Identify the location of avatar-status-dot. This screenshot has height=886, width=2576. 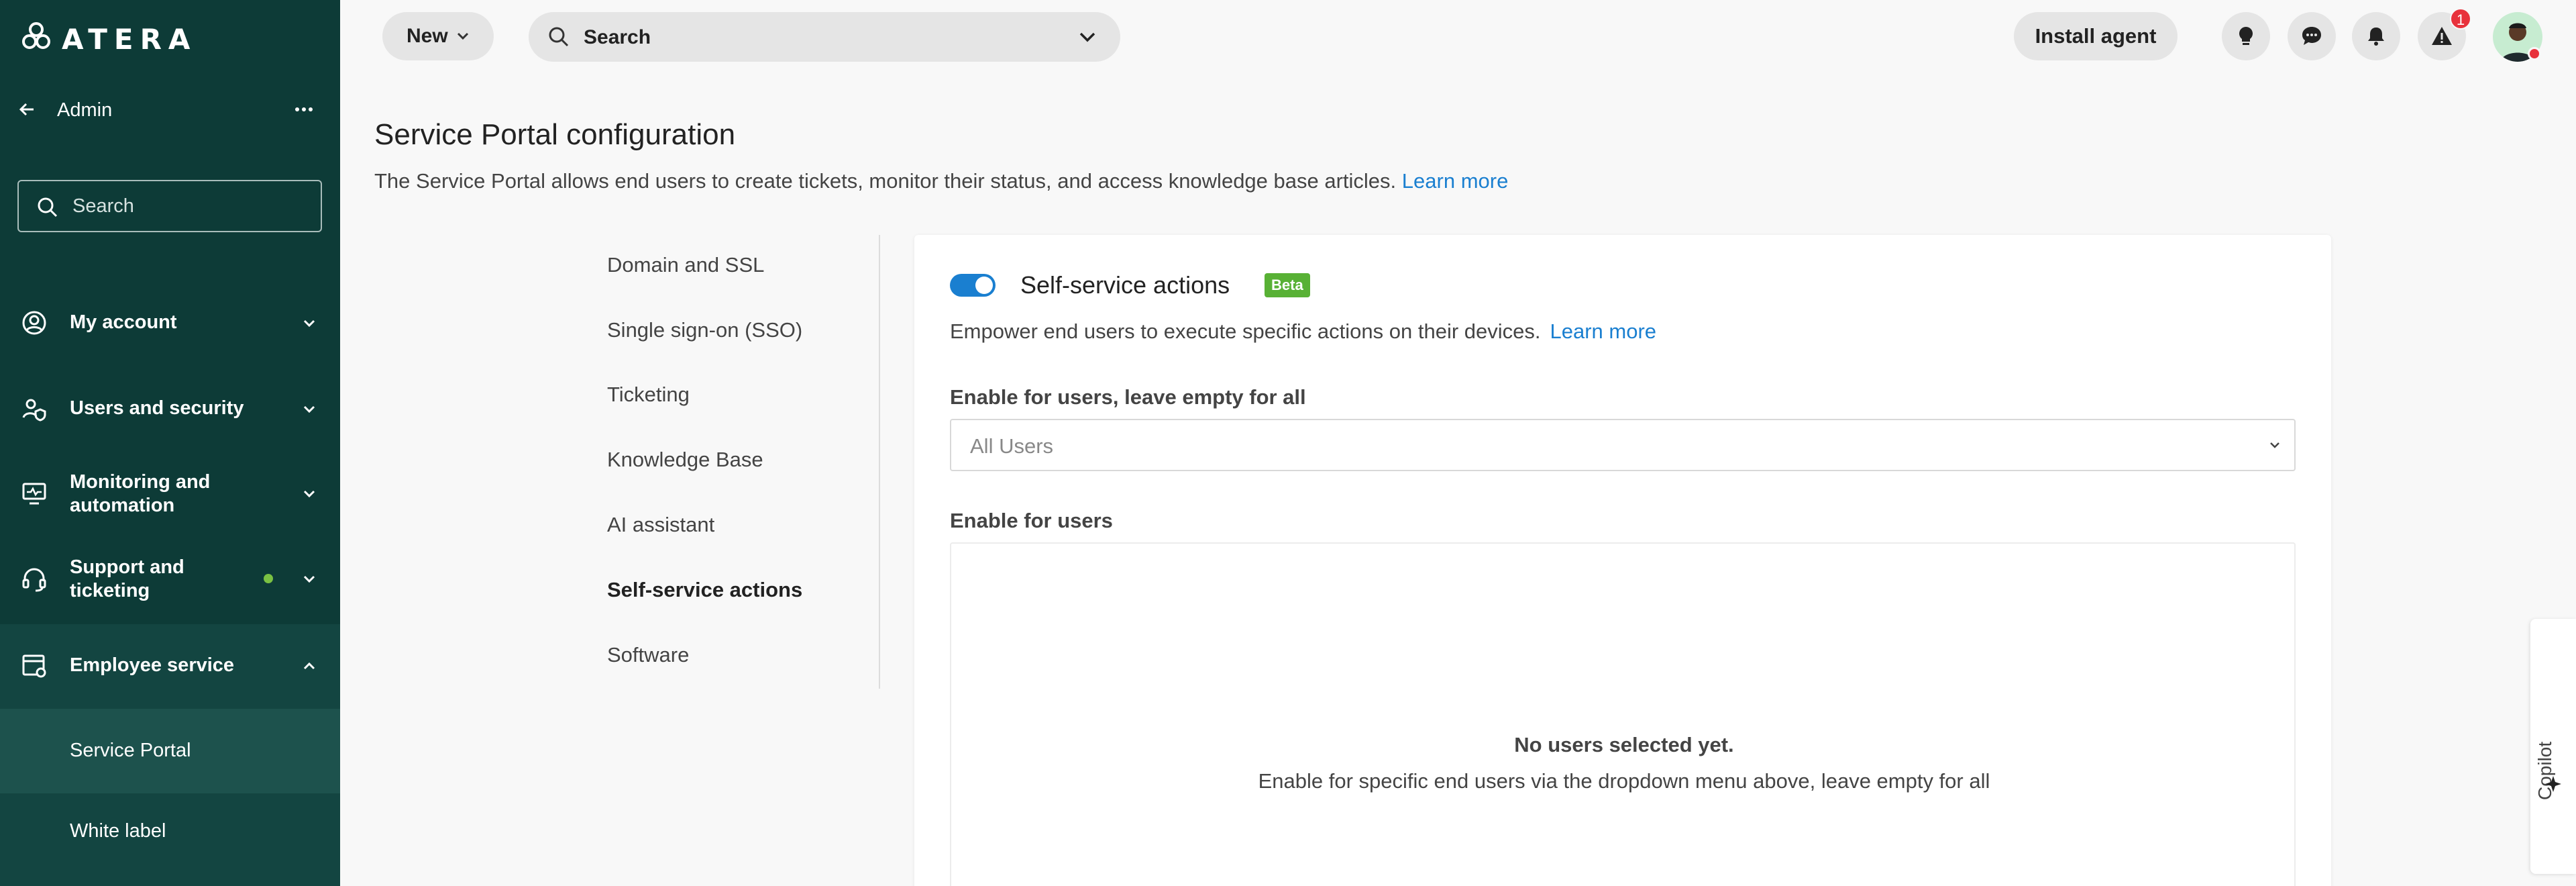
(2534, 54).